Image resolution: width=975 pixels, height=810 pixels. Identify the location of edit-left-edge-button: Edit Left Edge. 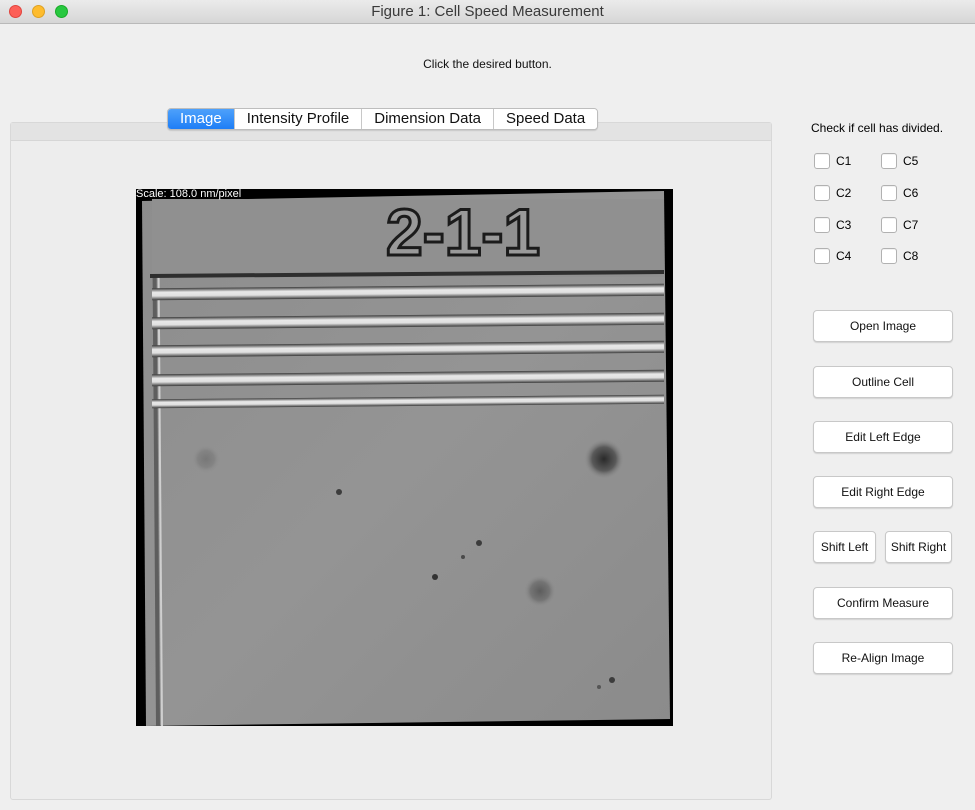
(883, 437).